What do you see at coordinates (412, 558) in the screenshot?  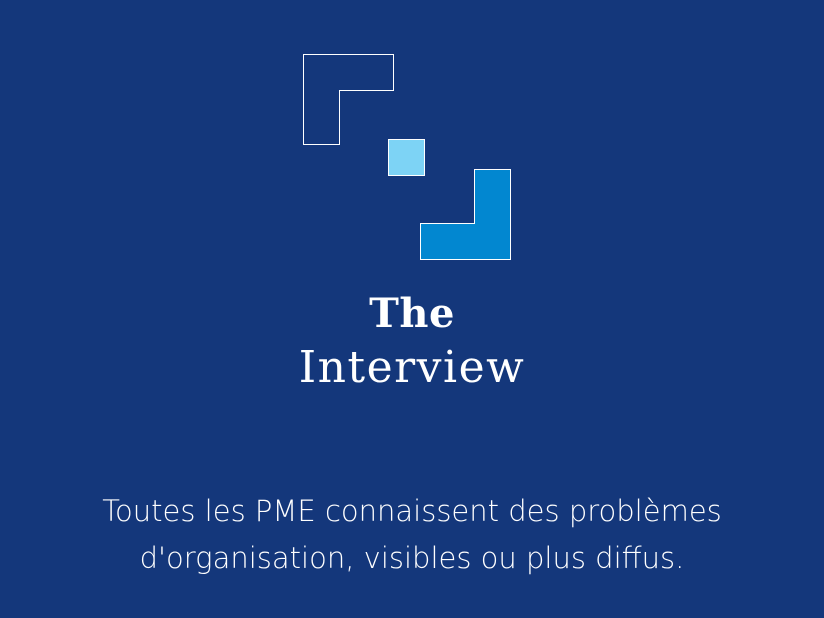 I see `intro-text-line-2: d'organisation, visibles ou plus diffus.` at bounding box center [412, 558].